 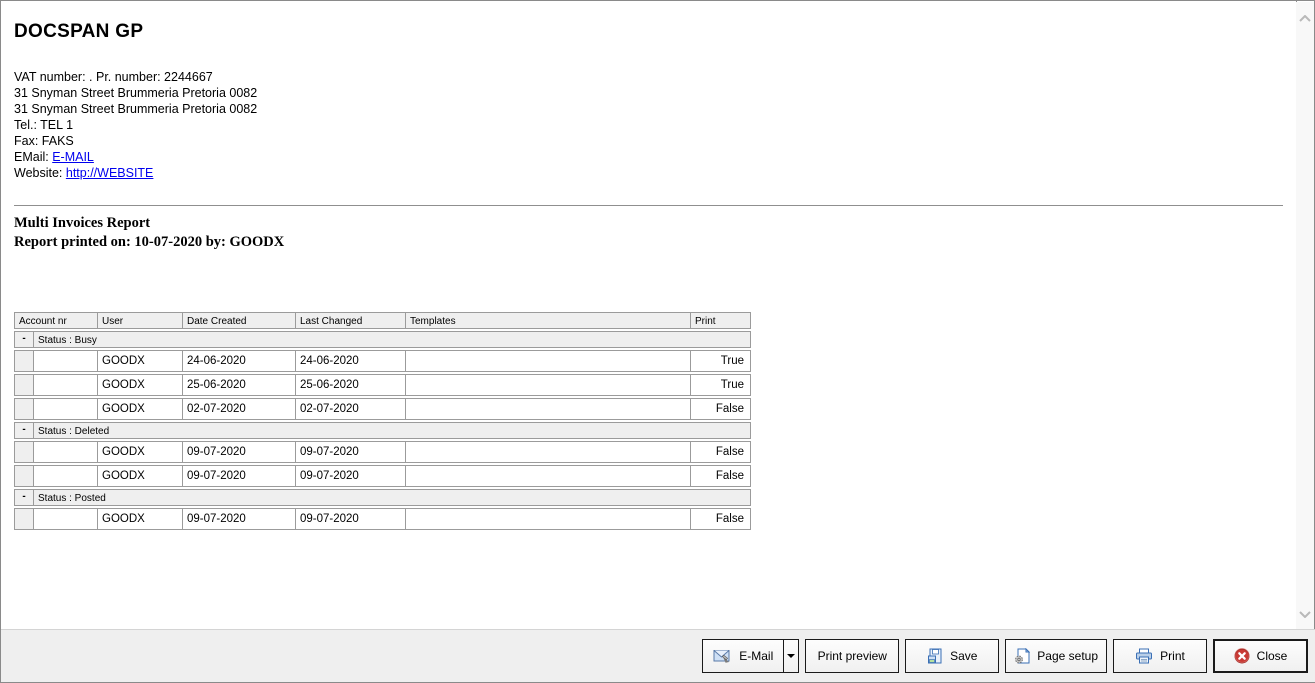 I want to click on header-divider, so click(x=648, y=205).